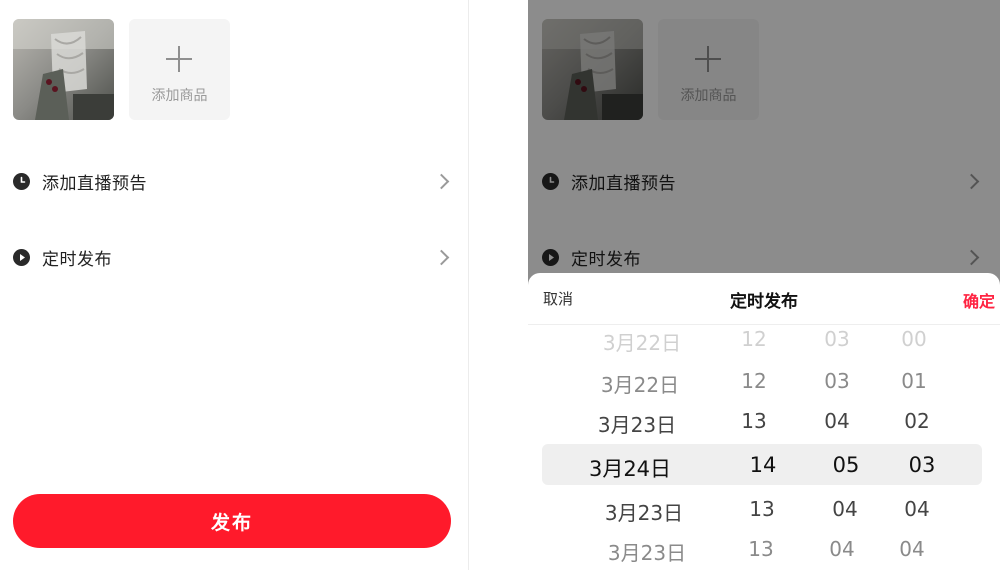 This screenshot has width=1007, height=570. Describe the element at coordinates (558, 298) in the screenshot. I see `cancel-button: 取消` at that location.